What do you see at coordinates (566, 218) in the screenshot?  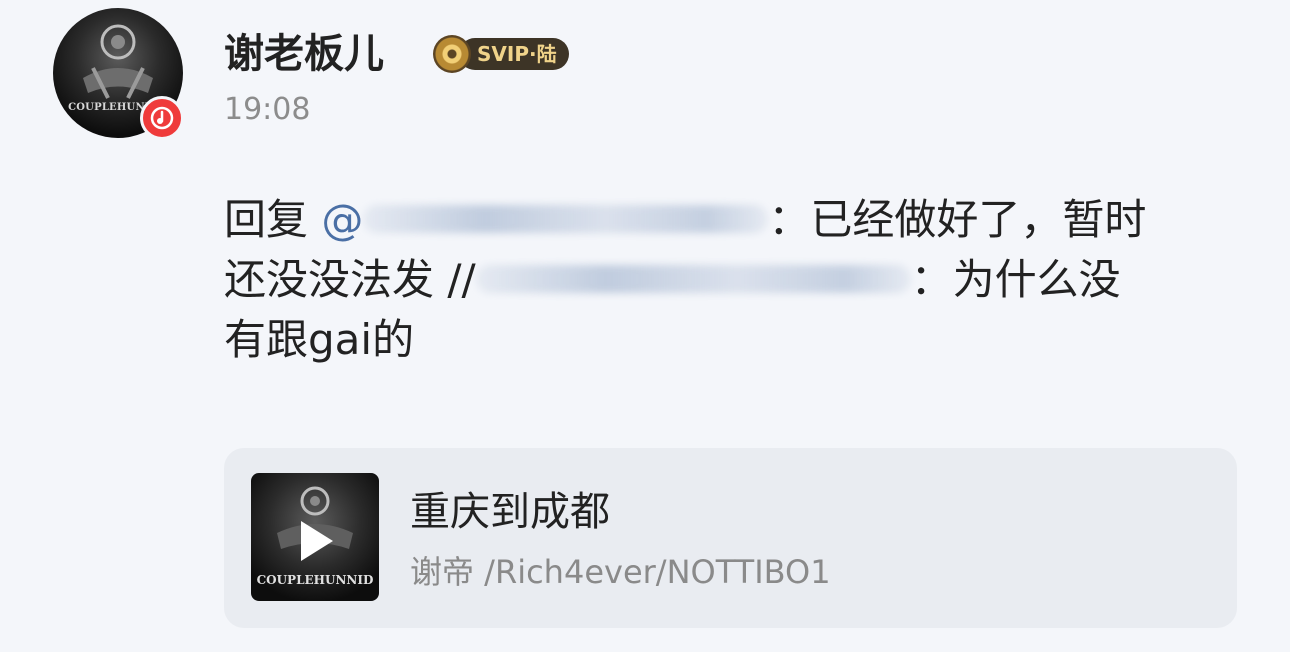 I see `blurred-username` at bounding box center [566, 218].